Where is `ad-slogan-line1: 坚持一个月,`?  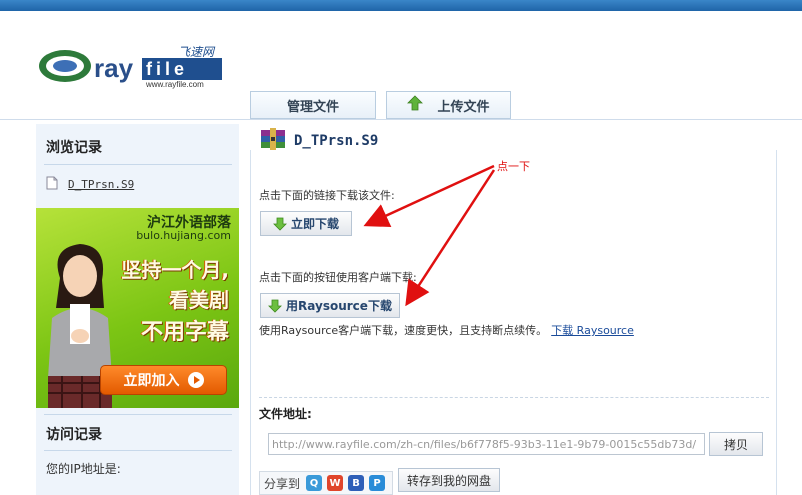
ad-slogan-line1: 坚持一个月, is located at coordinates (175, 270).